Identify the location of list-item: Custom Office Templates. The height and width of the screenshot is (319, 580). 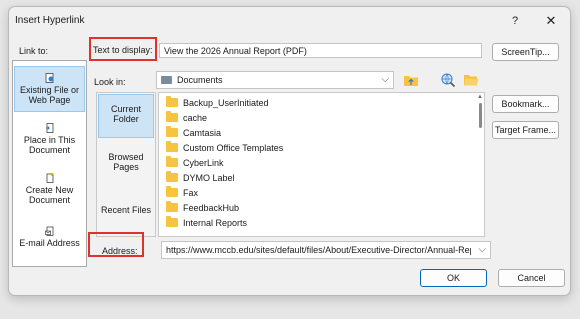
(224, 147).